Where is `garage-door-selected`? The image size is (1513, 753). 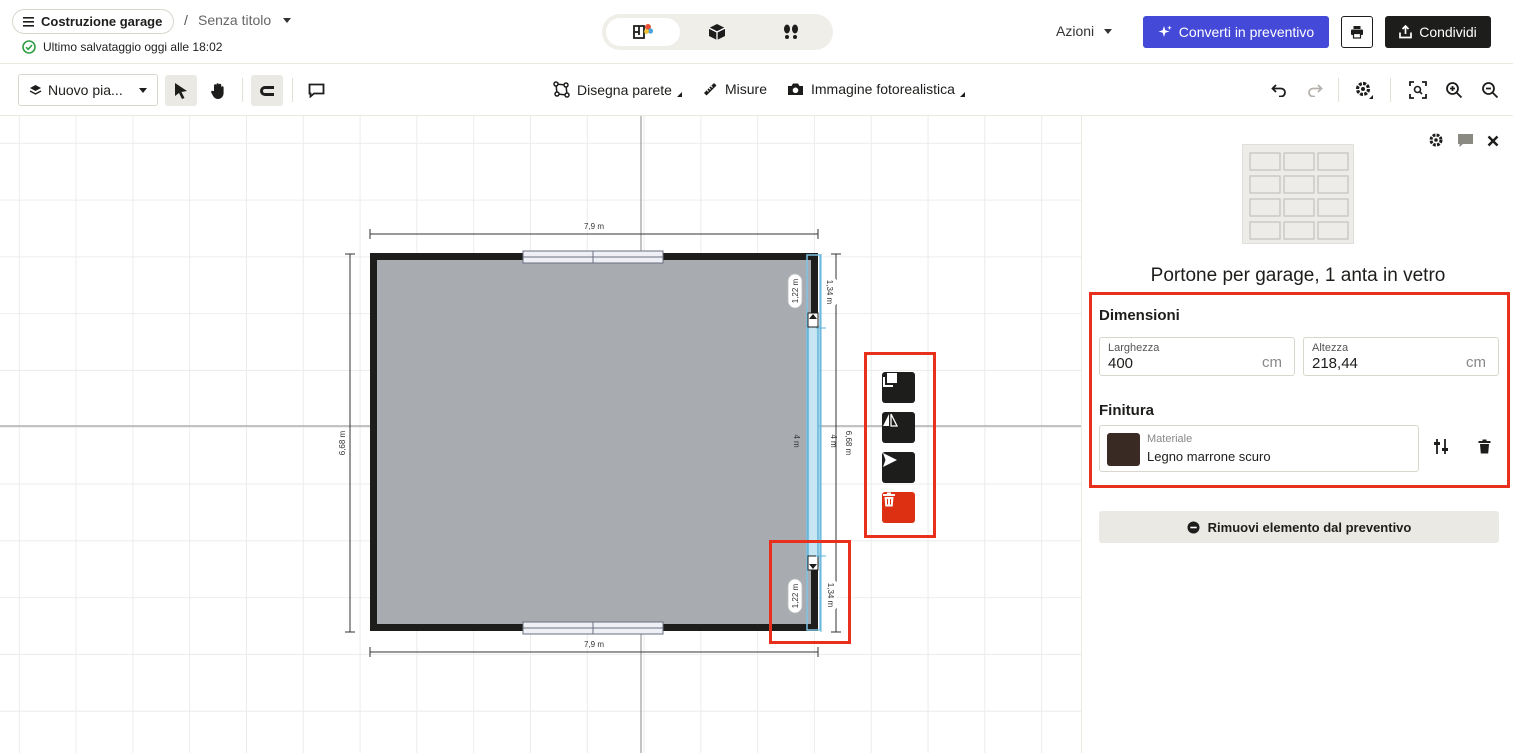
garage-door-selected is located at coordinates (813, 446).